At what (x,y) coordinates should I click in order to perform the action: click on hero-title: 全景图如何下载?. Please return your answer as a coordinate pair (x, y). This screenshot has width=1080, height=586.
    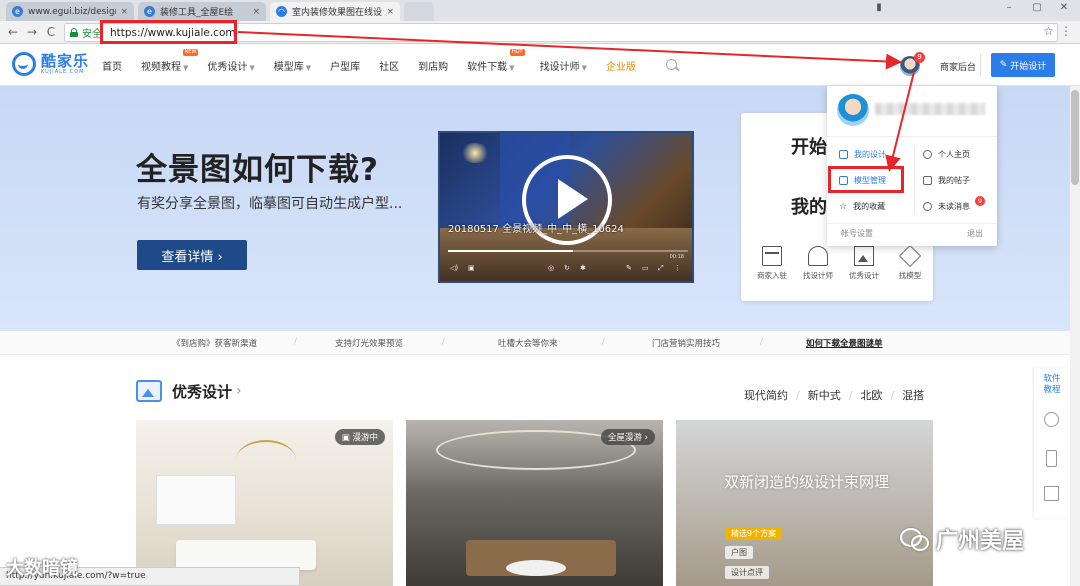
    Looking at the image, I should click on (257, 170).